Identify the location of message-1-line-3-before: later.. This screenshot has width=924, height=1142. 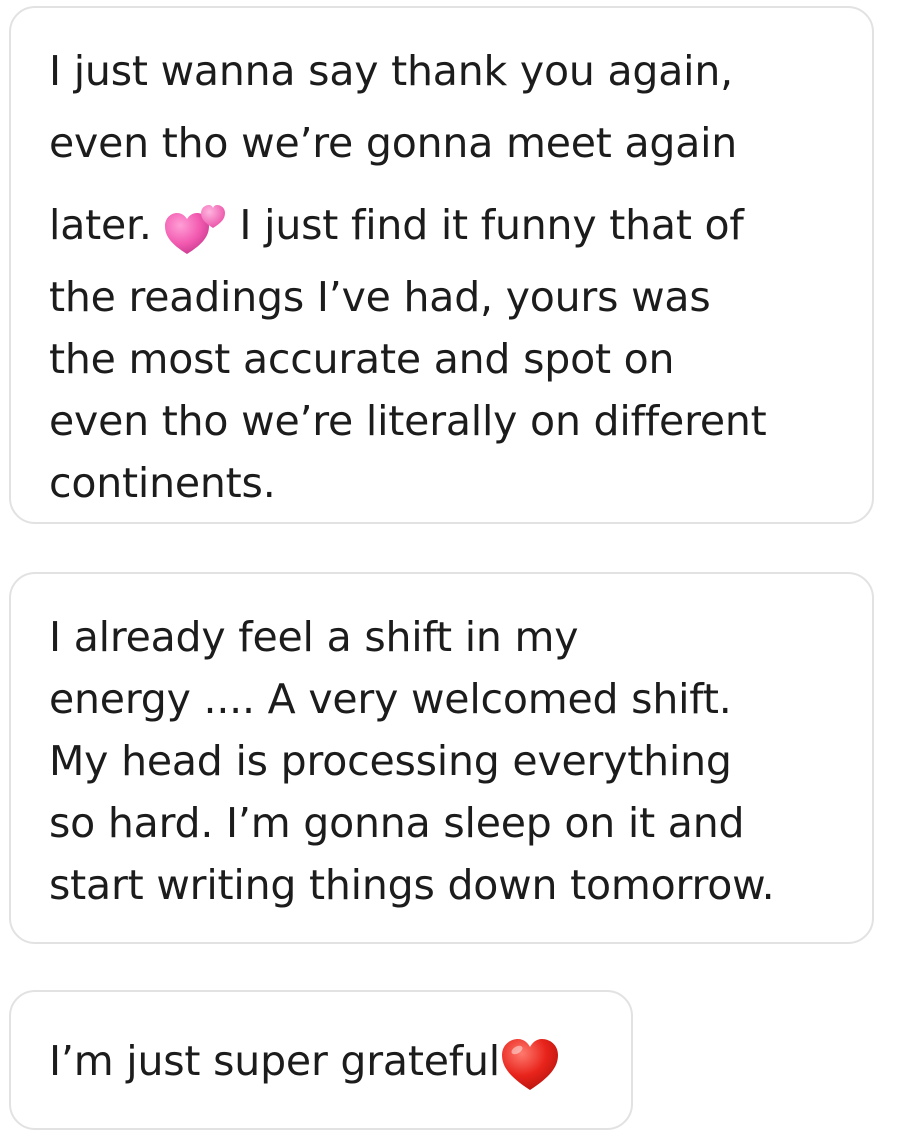
(107, 225).